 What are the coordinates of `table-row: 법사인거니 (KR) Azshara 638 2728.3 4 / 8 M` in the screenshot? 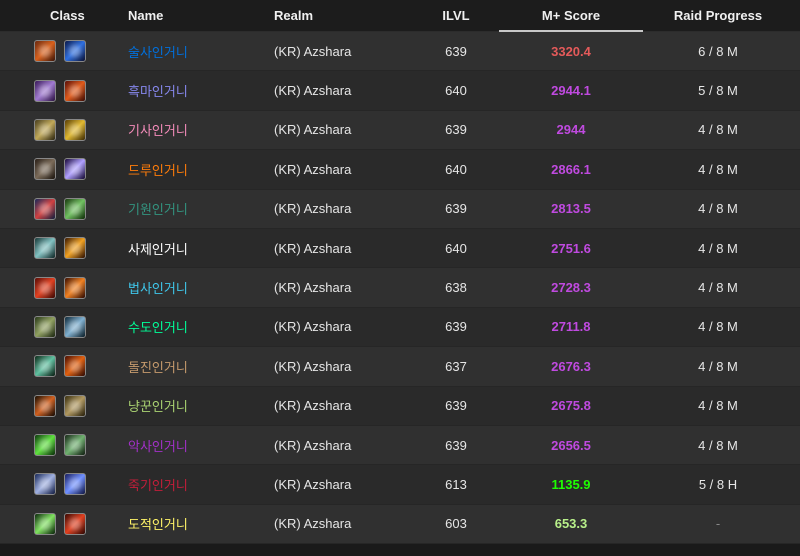 It's located at (400, 288).